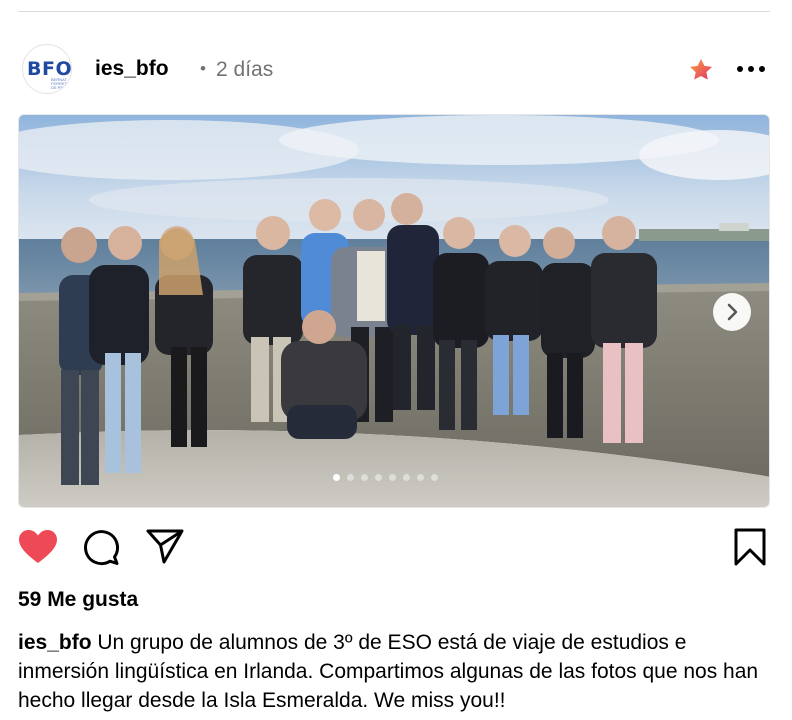  Describe the element at coordinates (47, 69) in the screenshot. I see `avatar: BFO BERNAT FERRET DE PRIMA` at that location.